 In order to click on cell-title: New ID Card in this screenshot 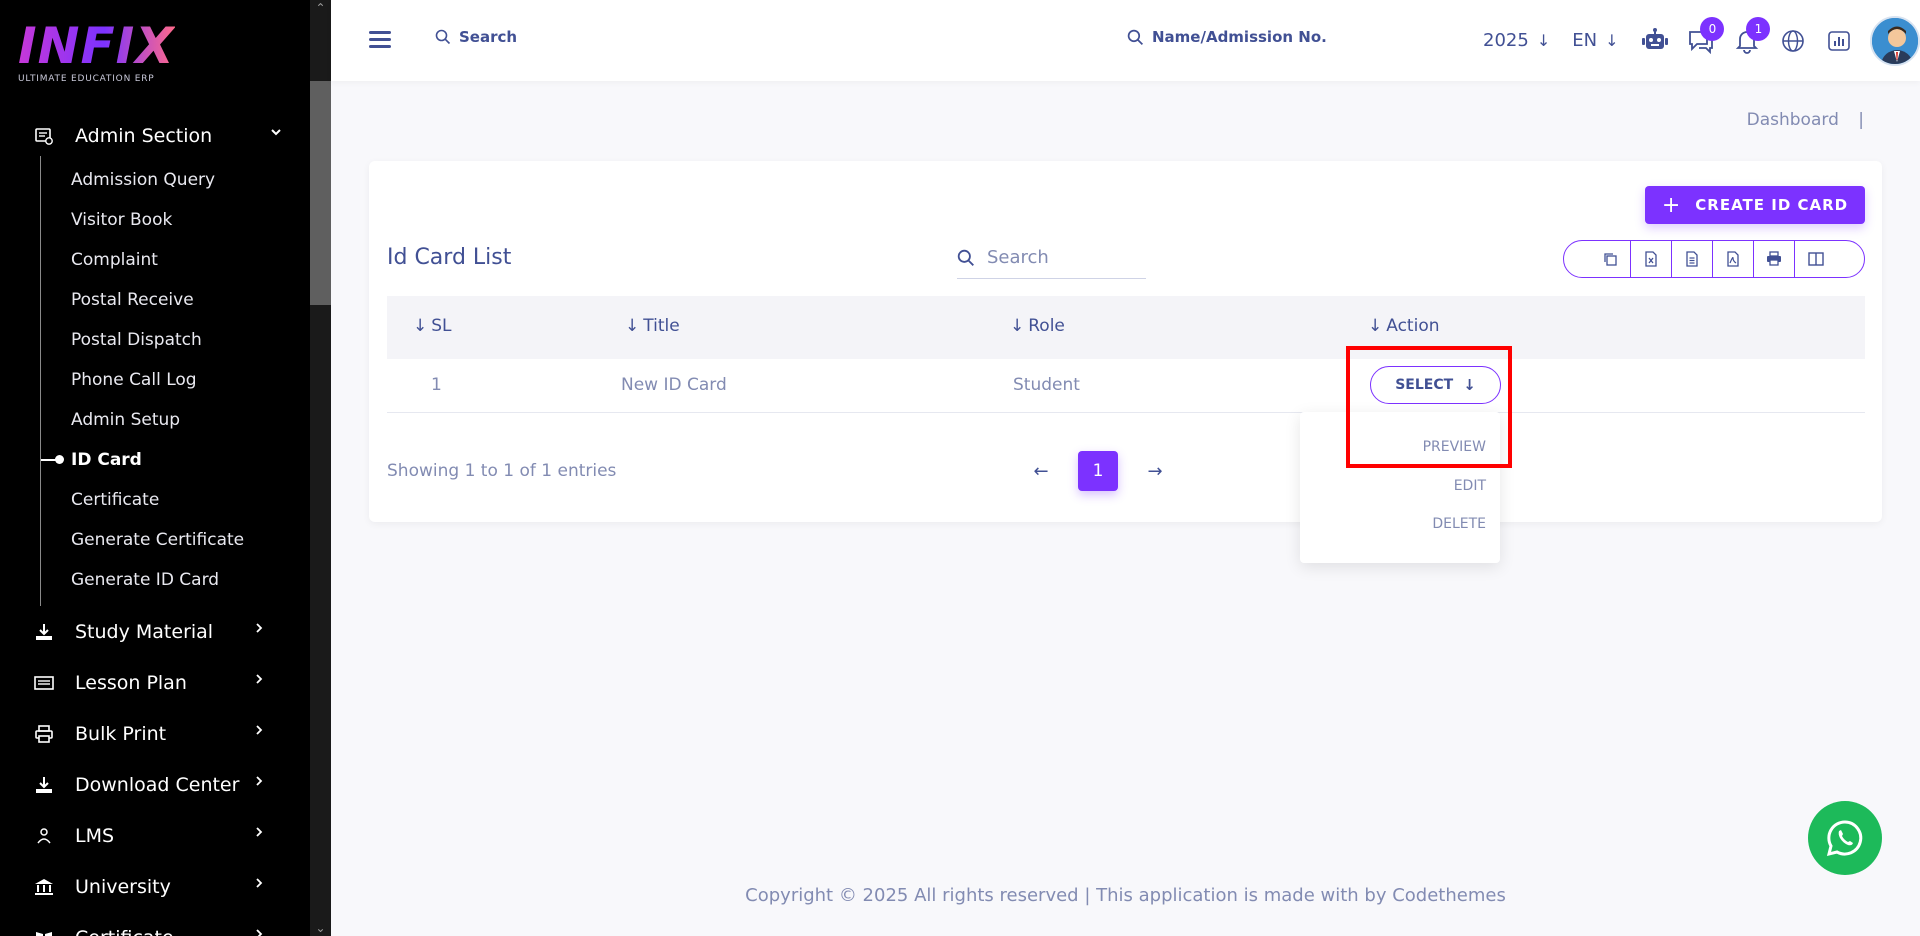, I will do `click(674, 385)`.